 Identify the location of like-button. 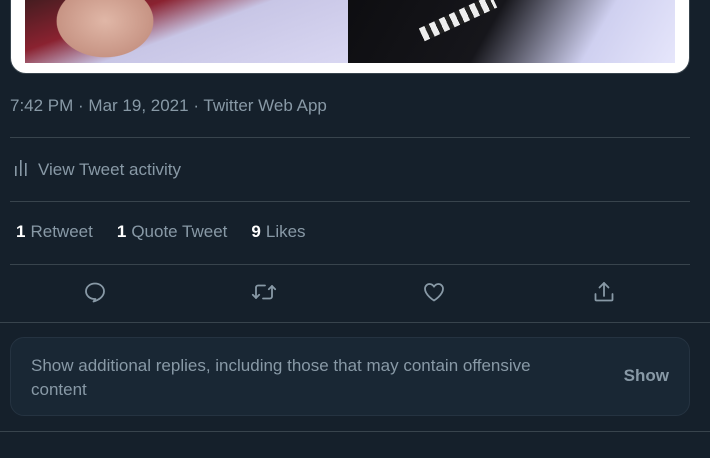
(434, 294).